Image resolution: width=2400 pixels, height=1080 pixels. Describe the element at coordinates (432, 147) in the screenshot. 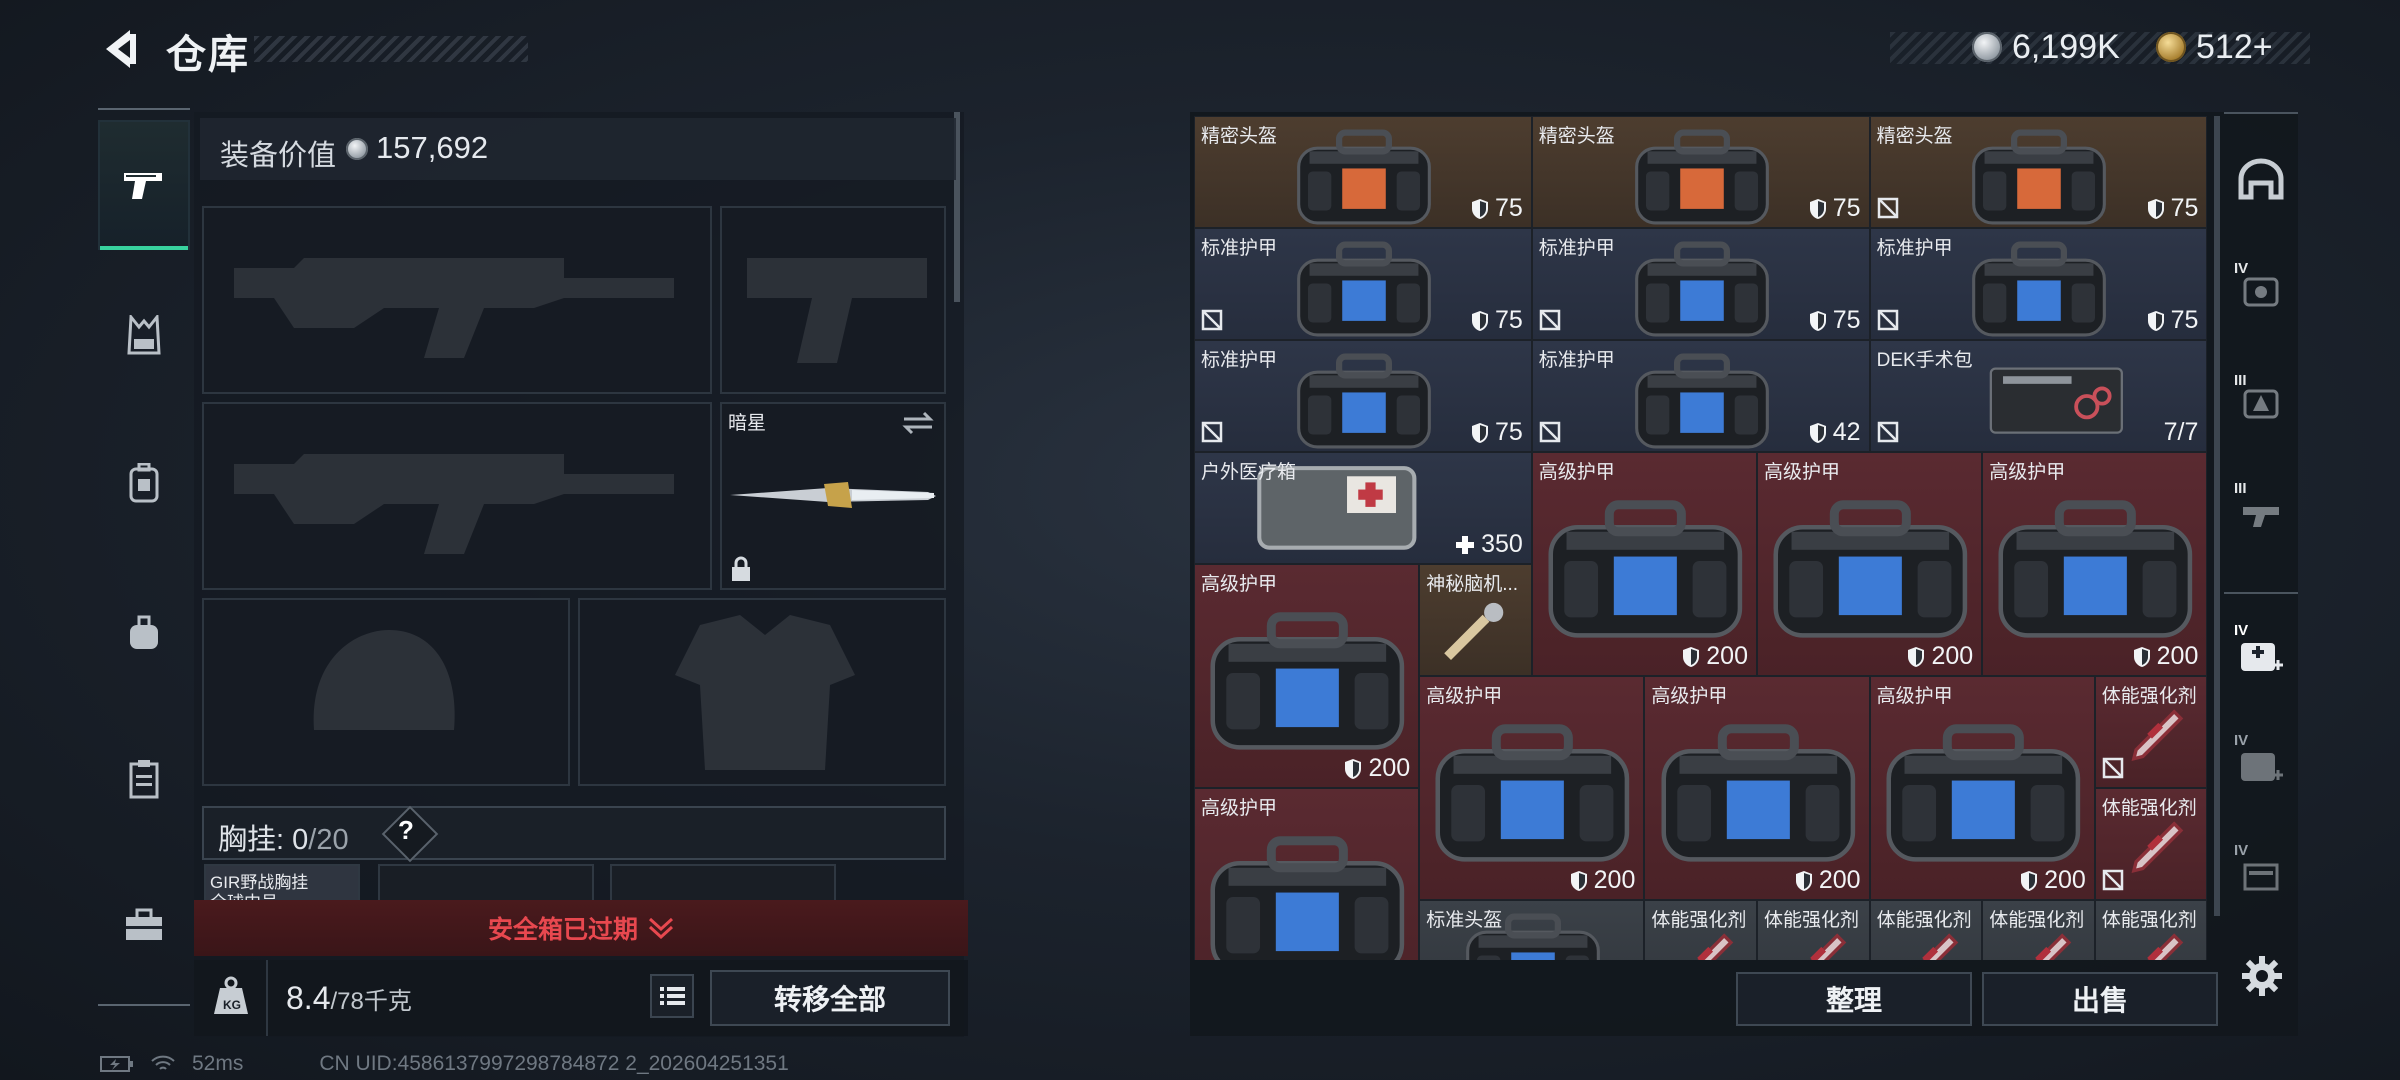

I see `equipment-value-amount: 157,692` at that location.